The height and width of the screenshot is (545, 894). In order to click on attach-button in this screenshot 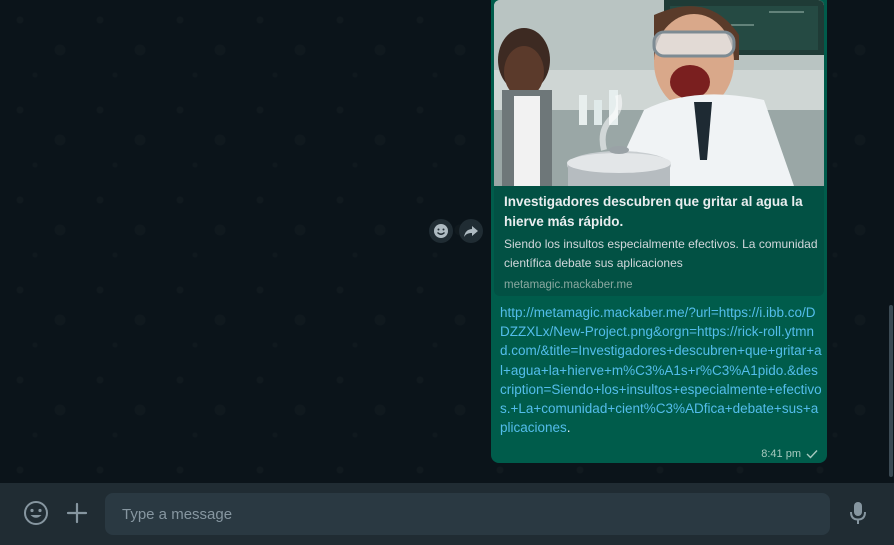, I will do `click(77, 513)`.